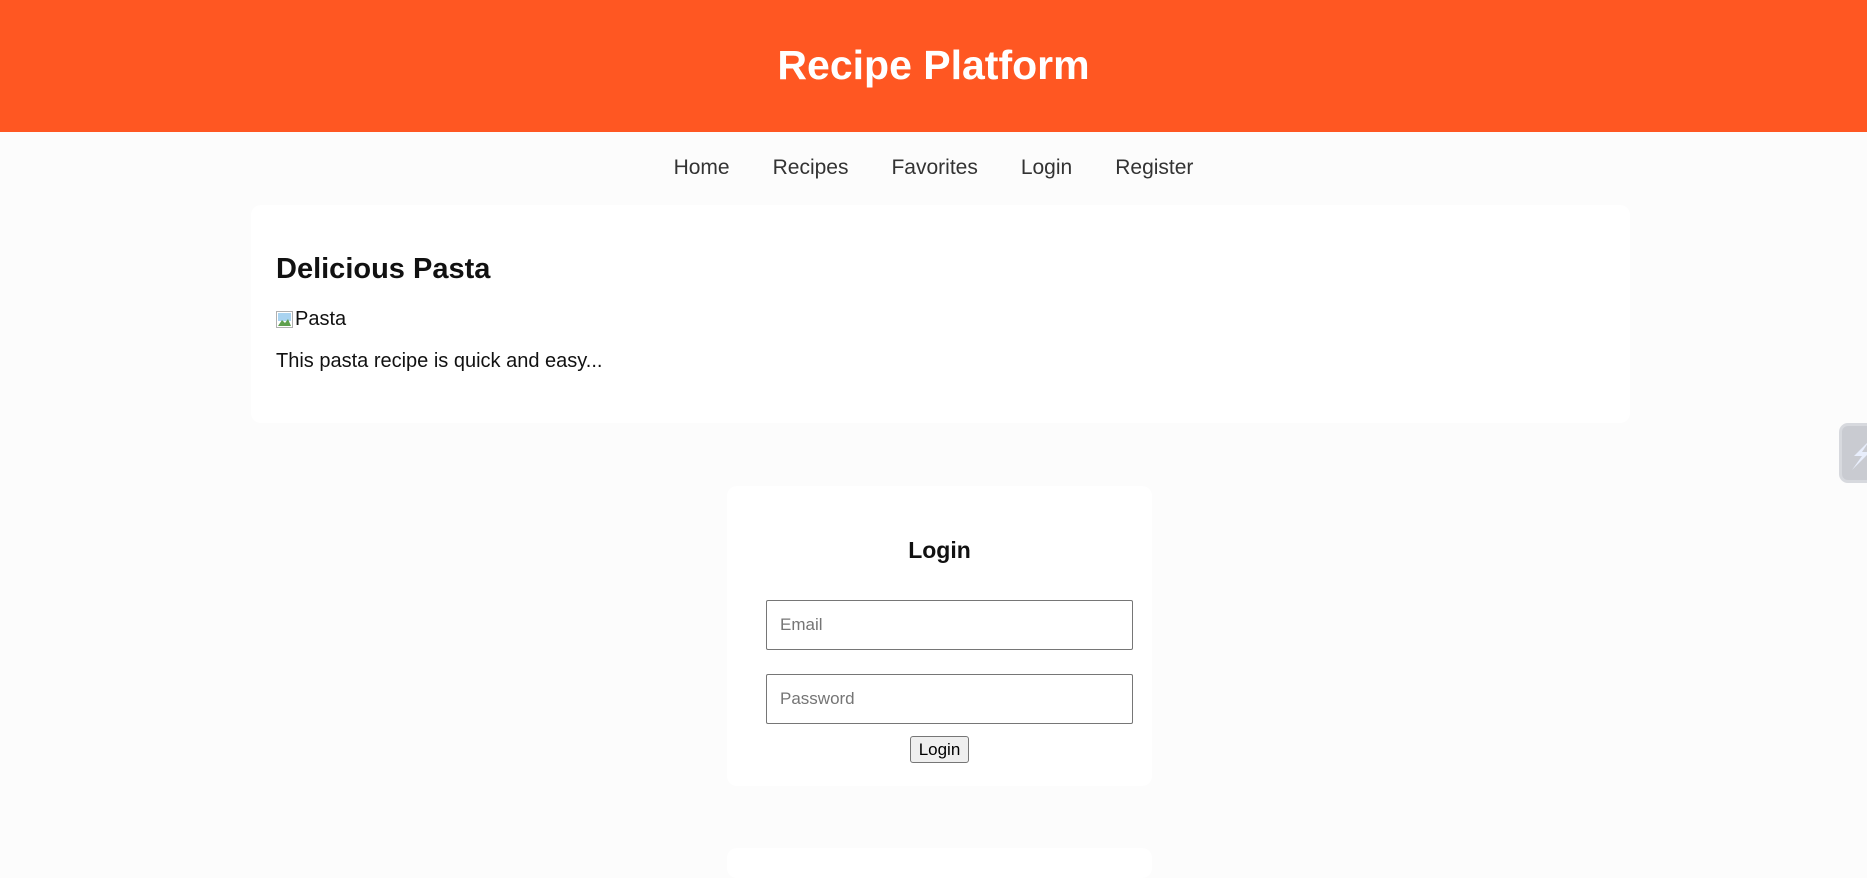 This screenshot has width=1867, height=878. I want to click on next-card, so click(939, 863).